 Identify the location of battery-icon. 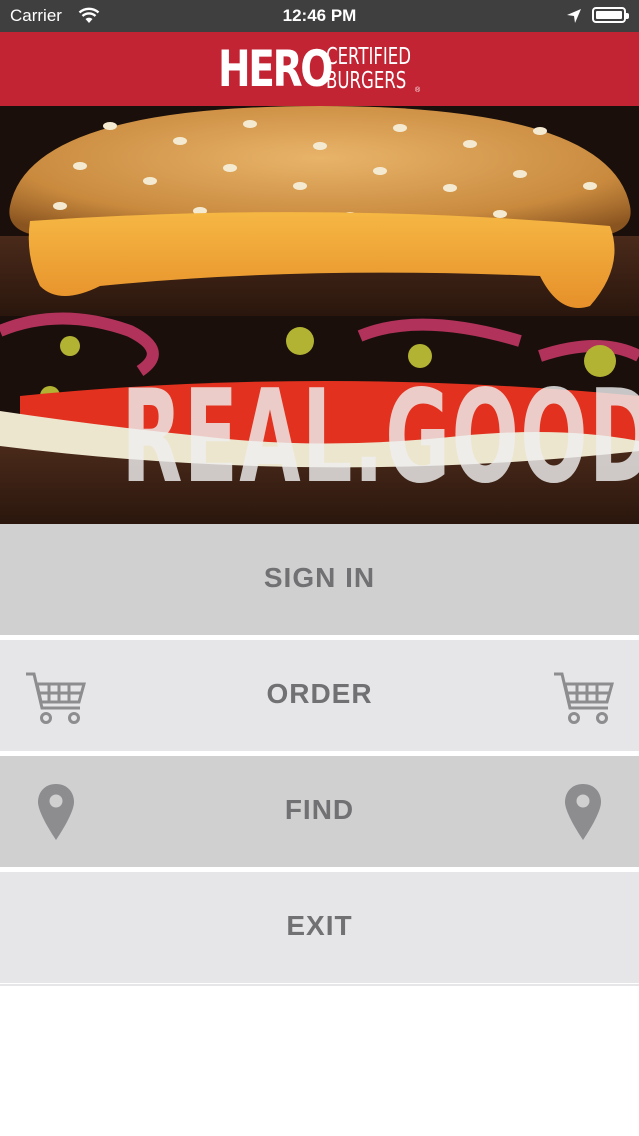
(610, 15).